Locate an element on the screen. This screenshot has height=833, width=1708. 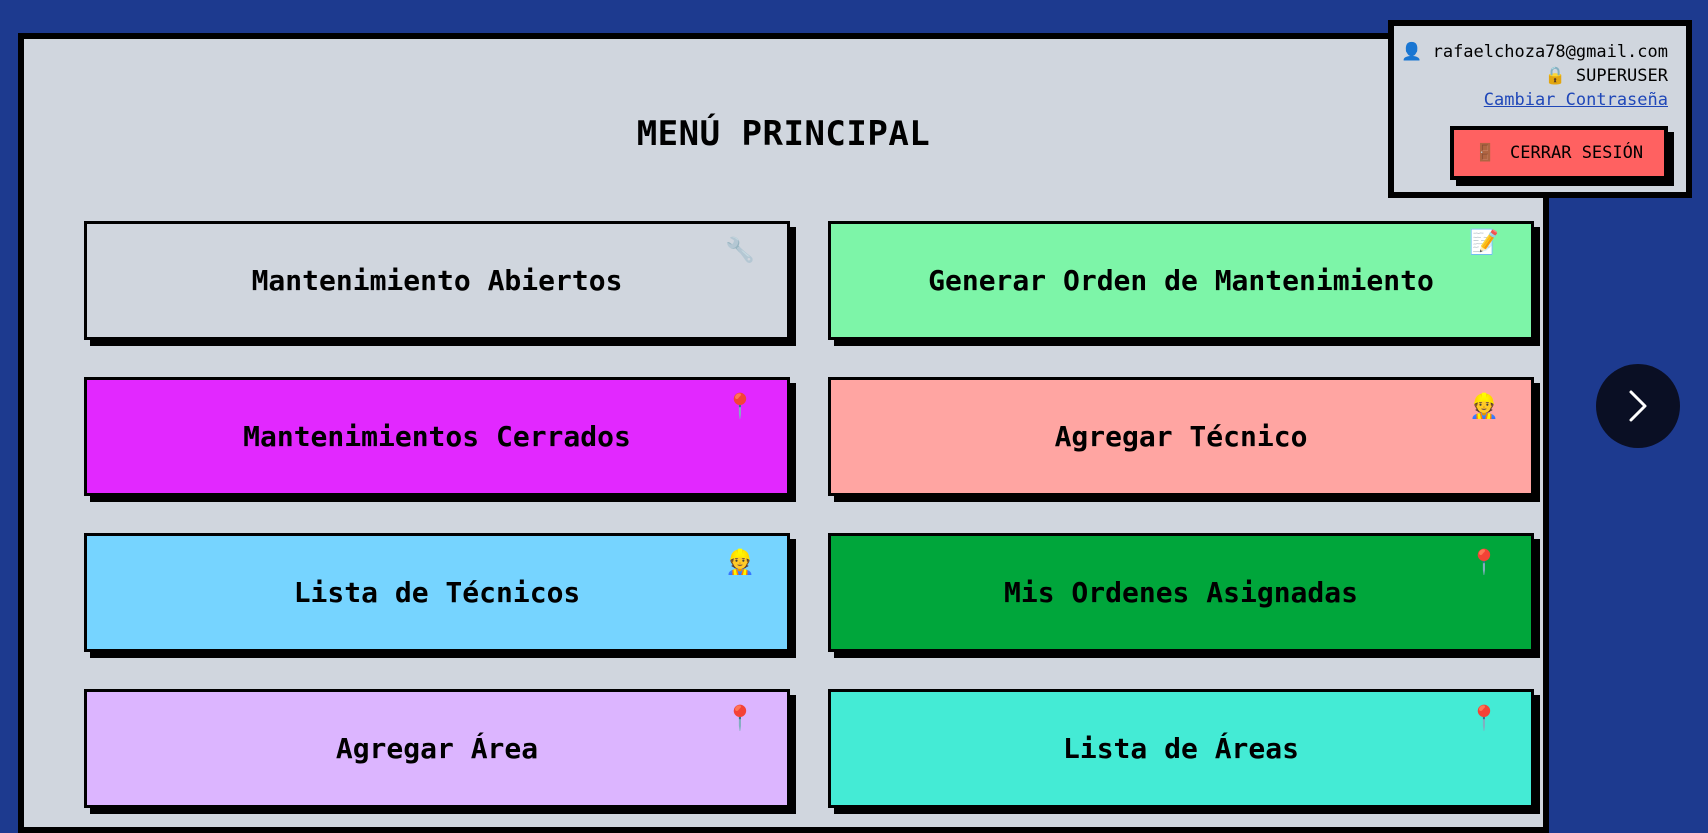
button-label: Mantenimiento Abiertos is located at coordinates (437, 280).